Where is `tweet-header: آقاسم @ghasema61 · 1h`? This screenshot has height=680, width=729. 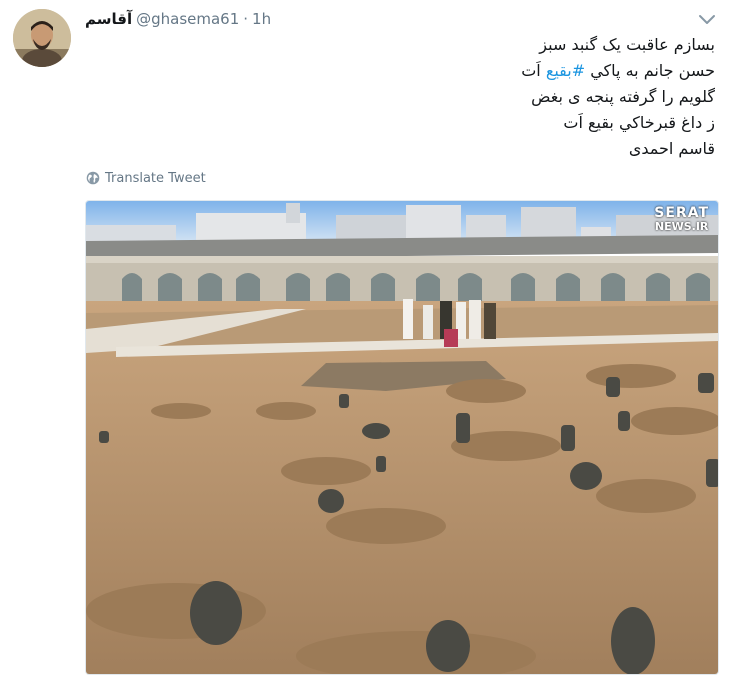 tweet-header: آقاسم @ghasema61 · 1h is located at coordinates (178, 19).